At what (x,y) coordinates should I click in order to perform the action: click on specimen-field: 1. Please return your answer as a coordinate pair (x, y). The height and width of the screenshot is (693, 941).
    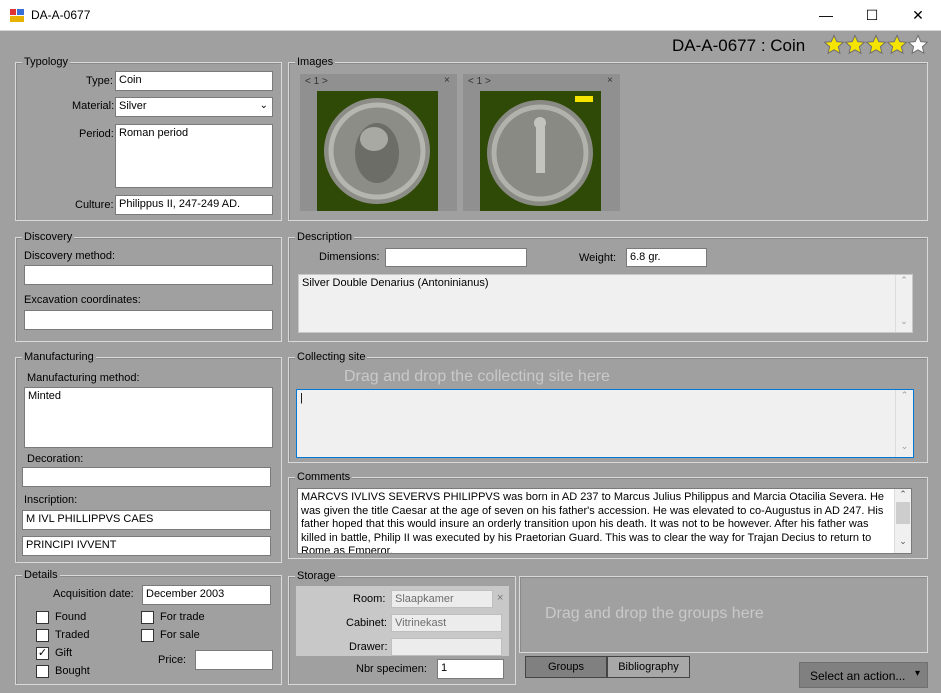
    Looking at the image, I should click on (470, 669).